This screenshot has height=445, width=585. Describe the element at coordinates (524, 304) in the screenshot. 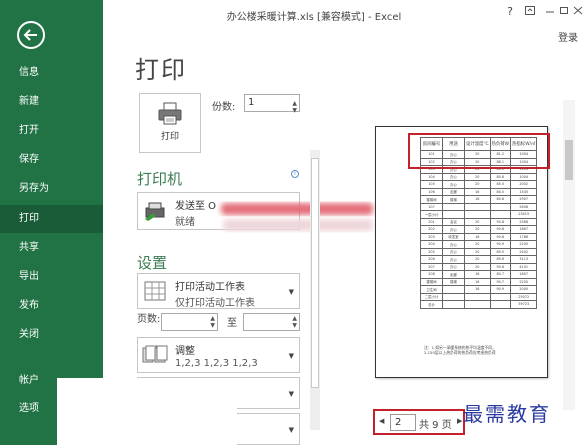

I see `preview-cell: 59723` at that location.